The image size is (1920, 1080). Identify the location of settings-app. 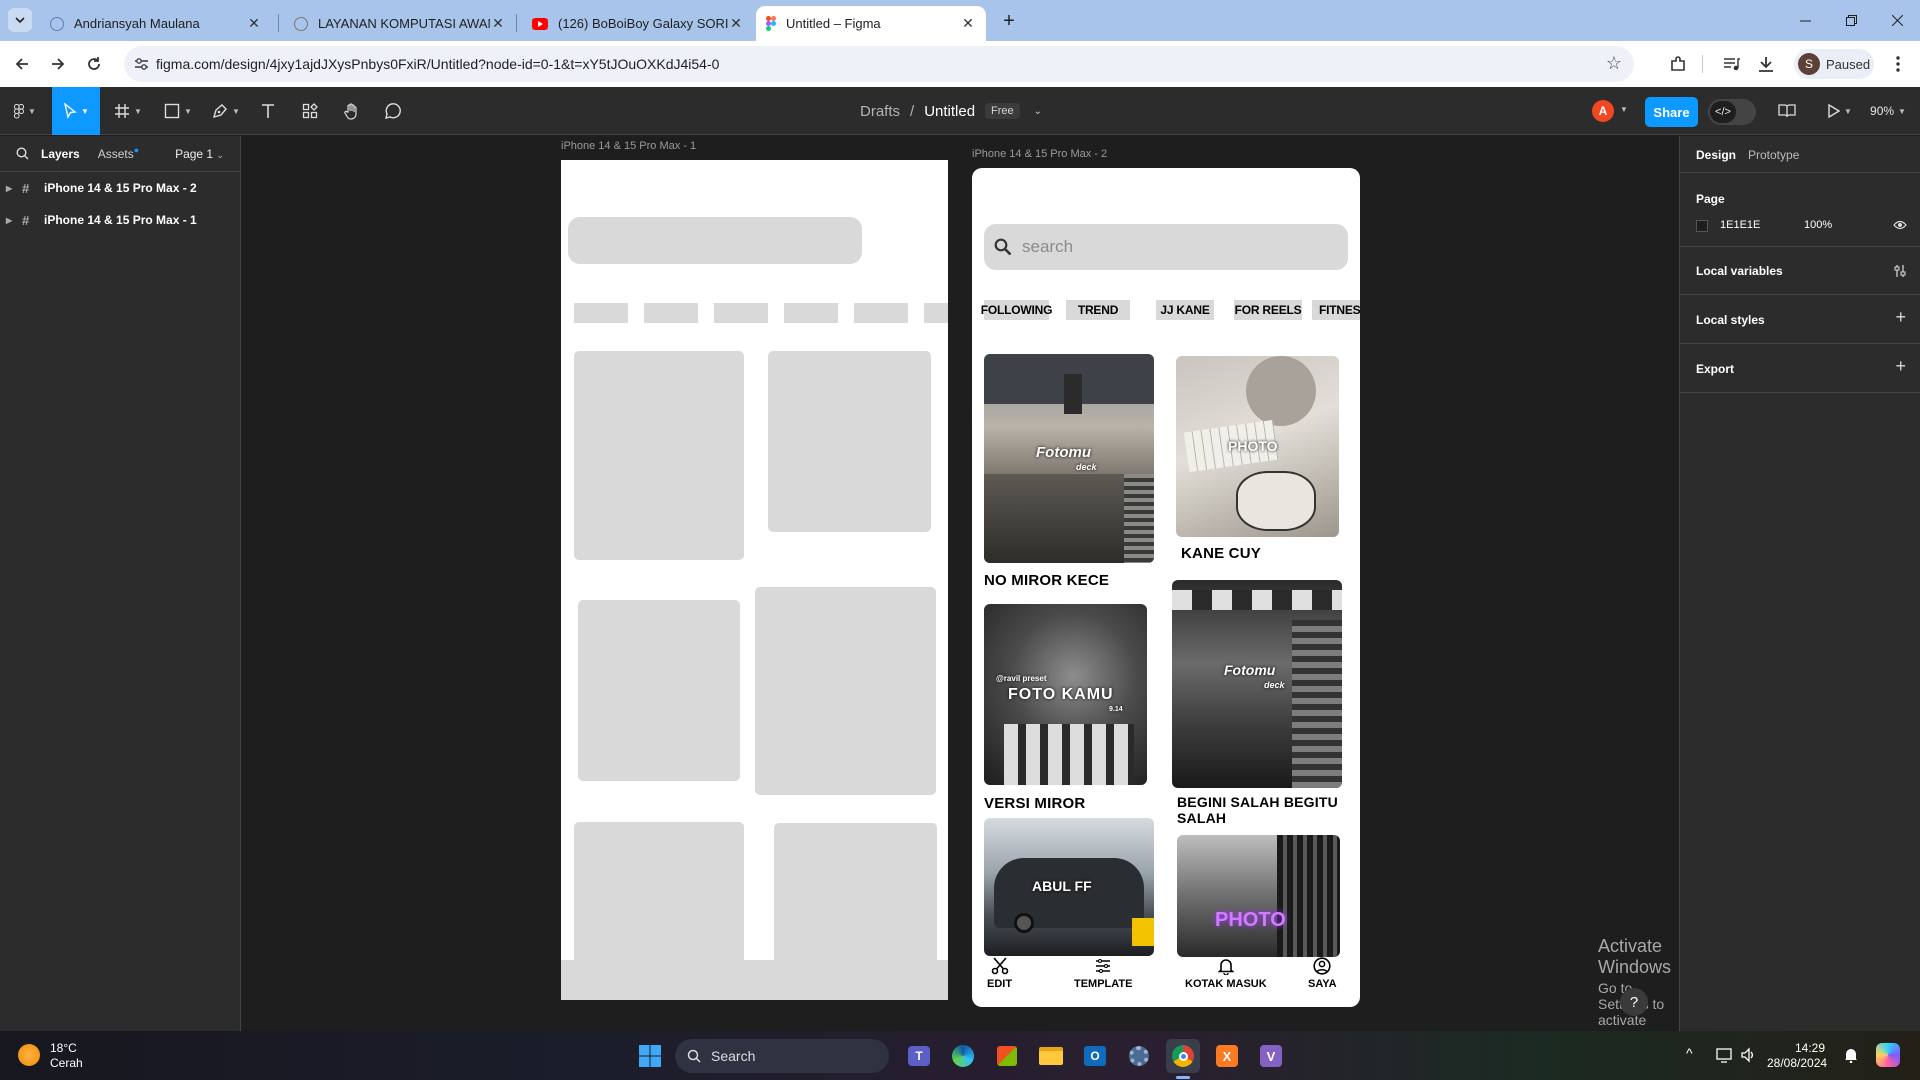
(1139, 1056).